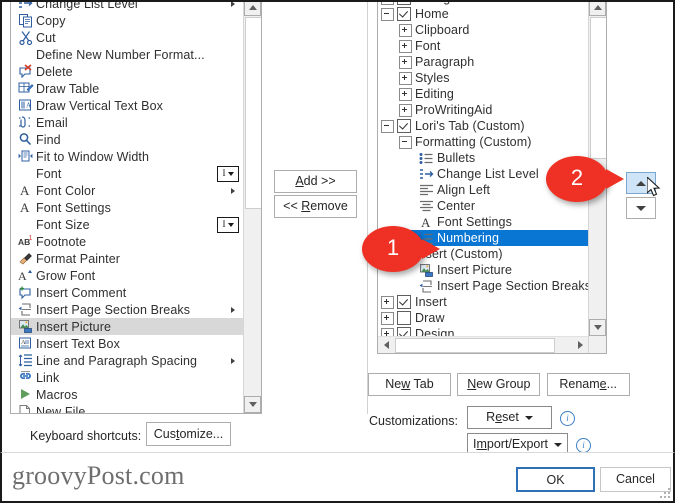 This screenshot has width=675, height=503. What do you see at coordinates (26, 344) in the screenshot?
I see `insert-text-box-icon: A` at bounding box center [26, 344].